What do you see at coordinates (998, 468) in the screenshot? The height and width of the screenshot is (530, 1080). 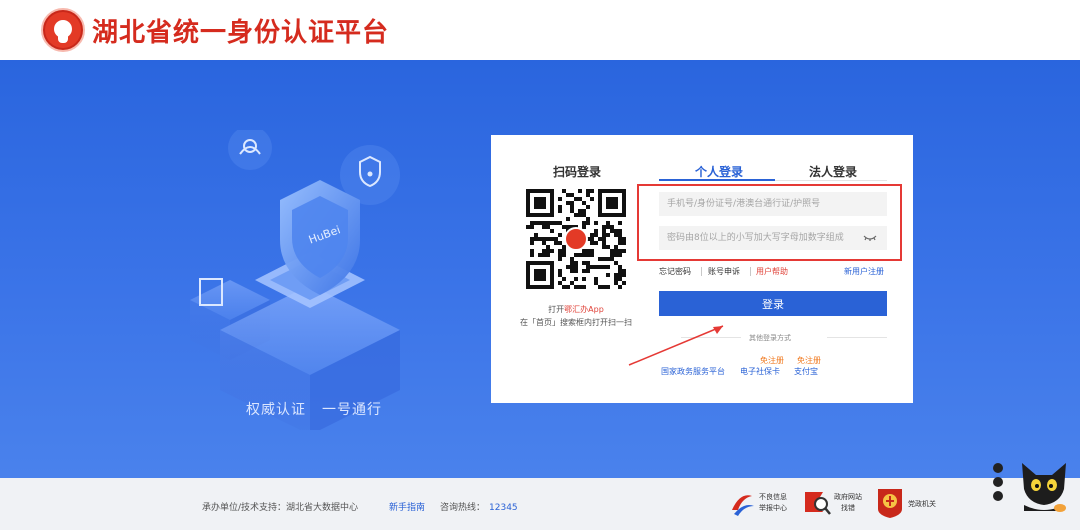 I see `zoom-toggle-icon` at bounding box center [998, 468].